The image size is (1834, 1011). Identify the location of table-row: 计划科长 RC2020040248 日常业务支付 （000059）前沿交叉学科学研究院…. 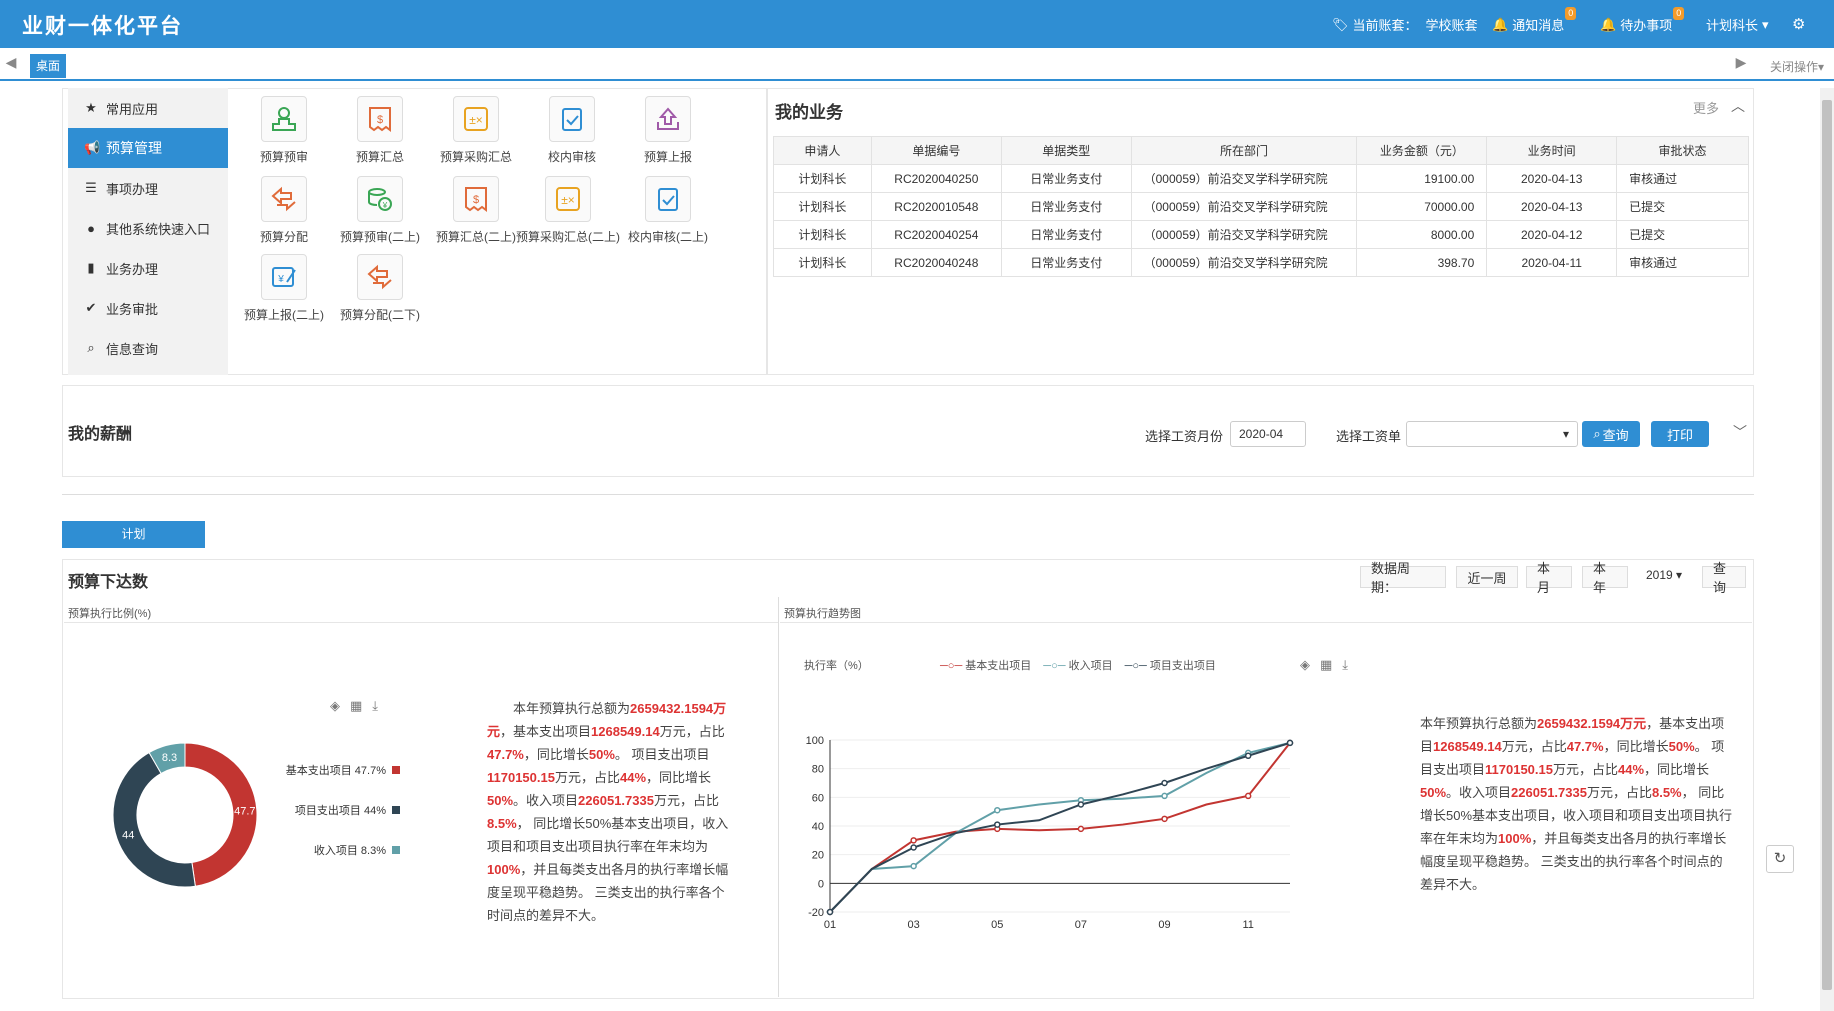
(1261, 262).